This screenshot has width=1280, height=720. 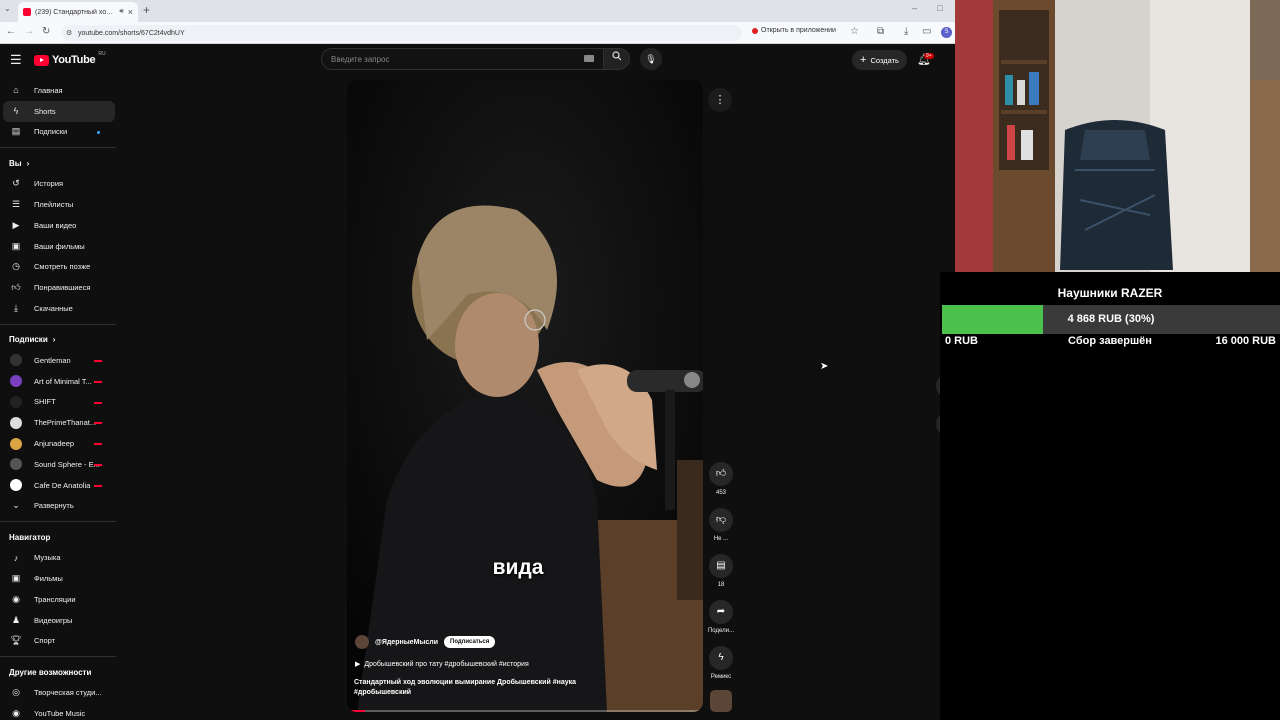 I want to click on keyboard-icon, so click(x=589, y=58).